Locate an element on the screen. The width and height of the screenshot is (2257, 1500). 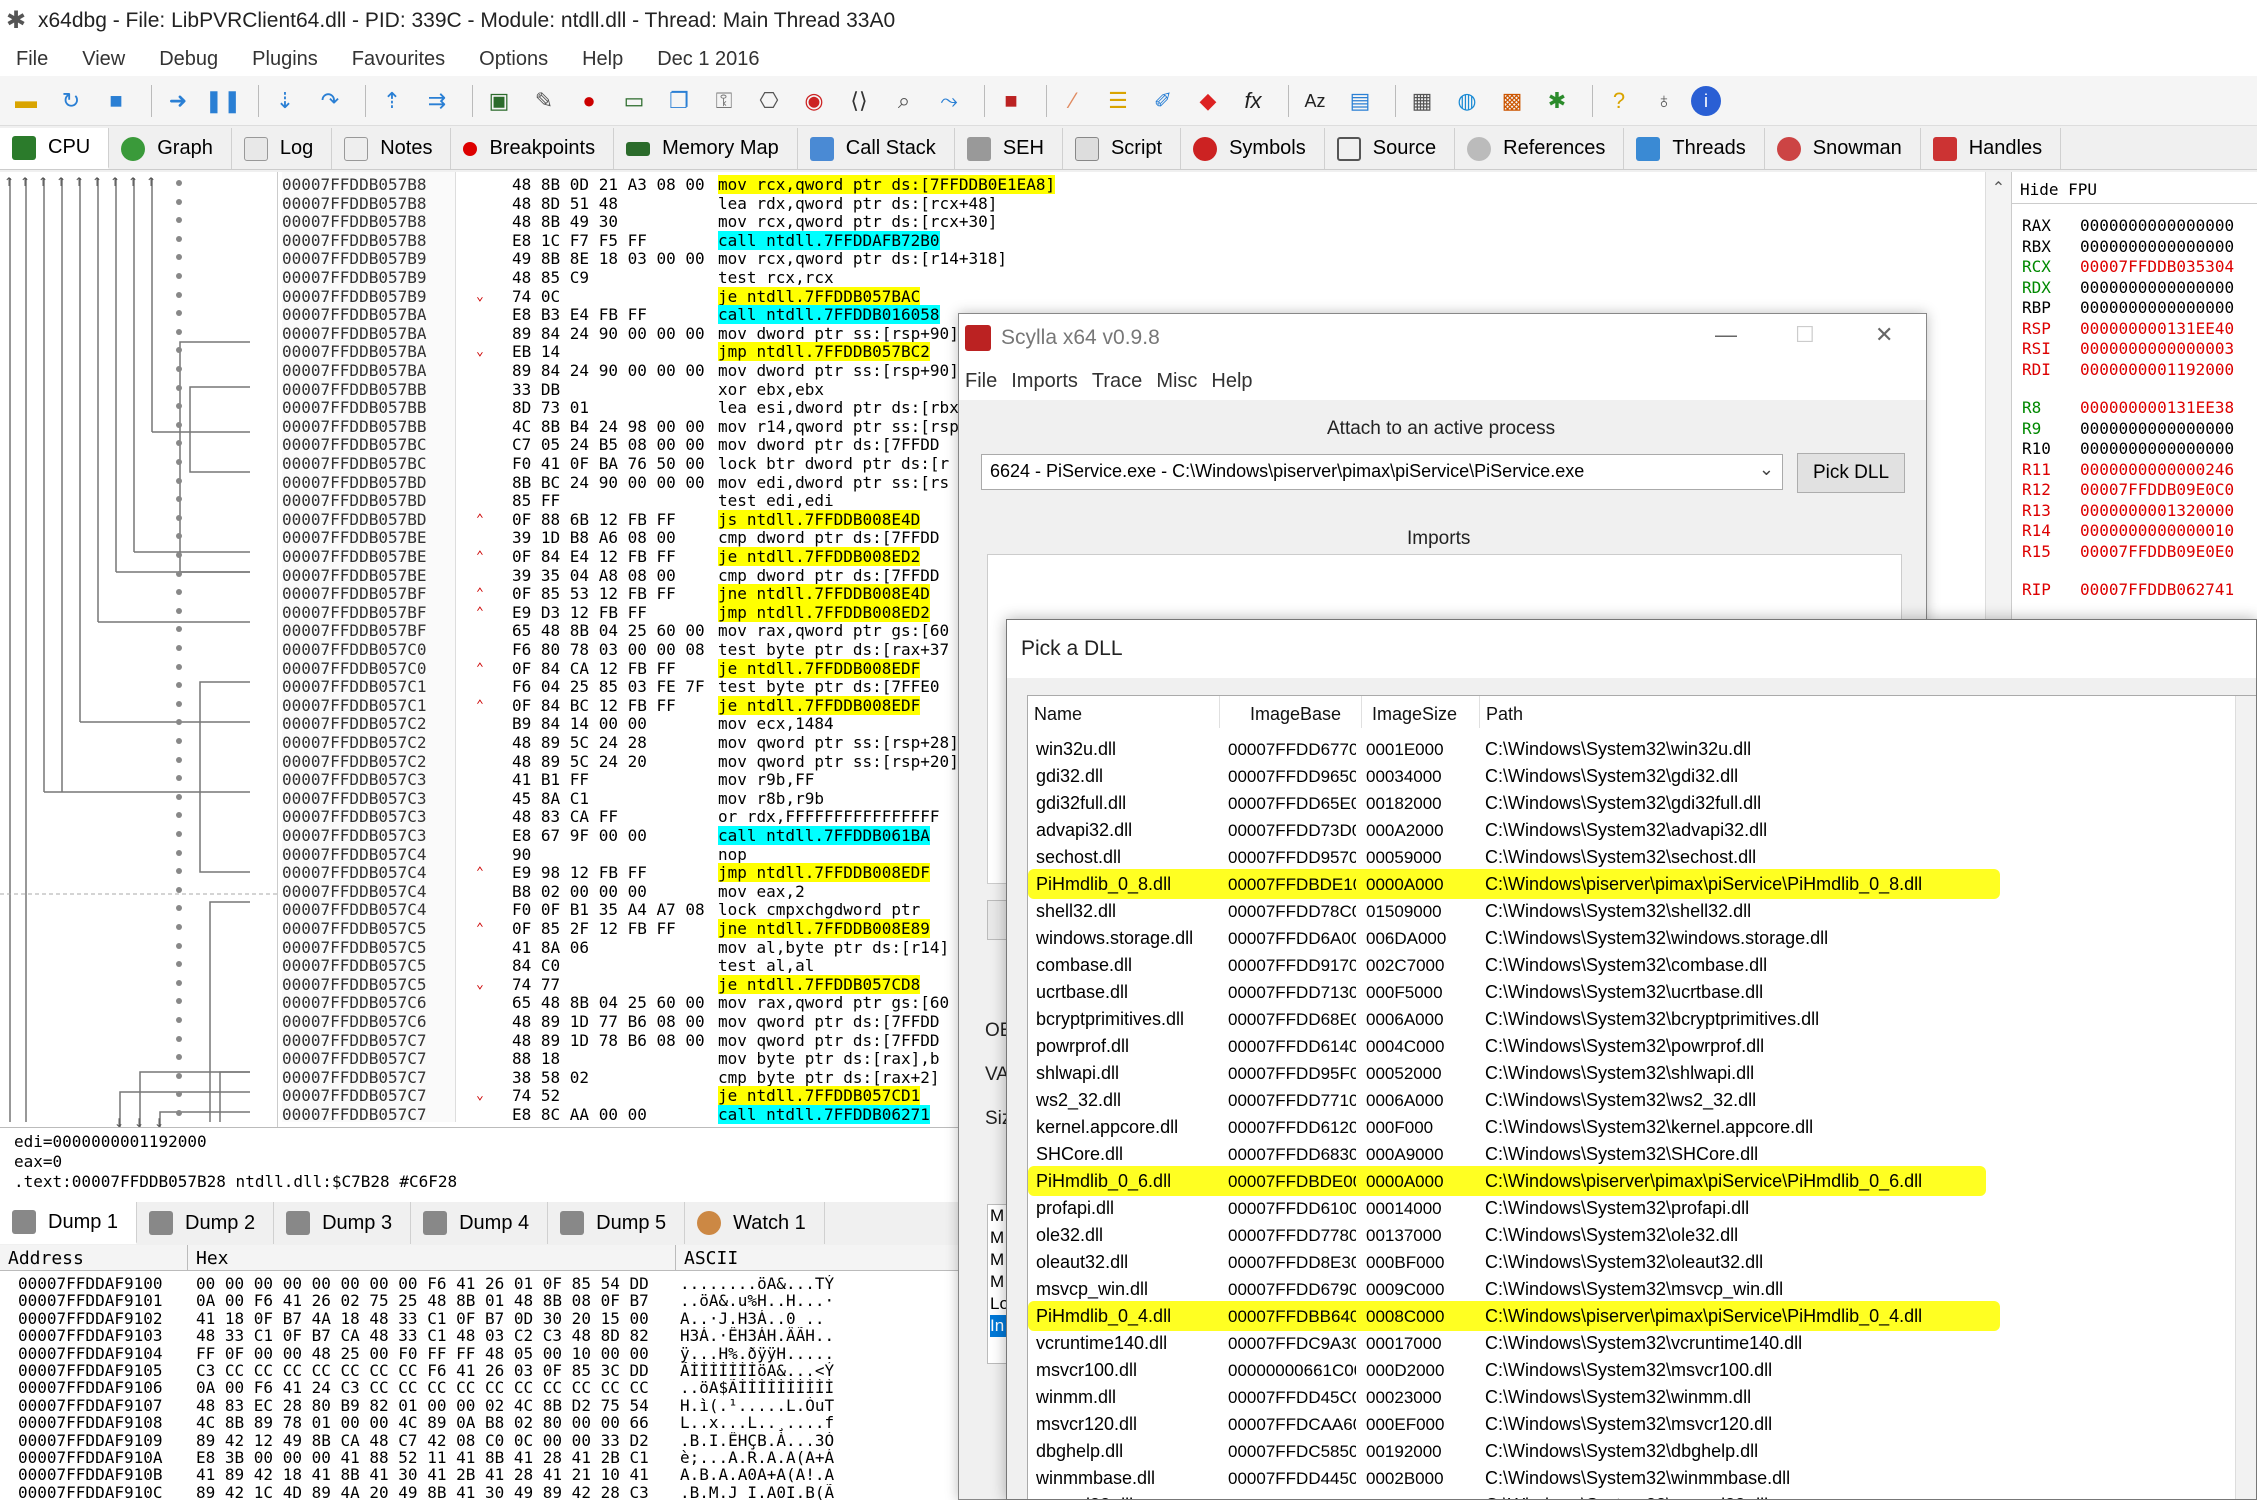
tab-memory-map: Memory Map is located at coordinates (706, 148).